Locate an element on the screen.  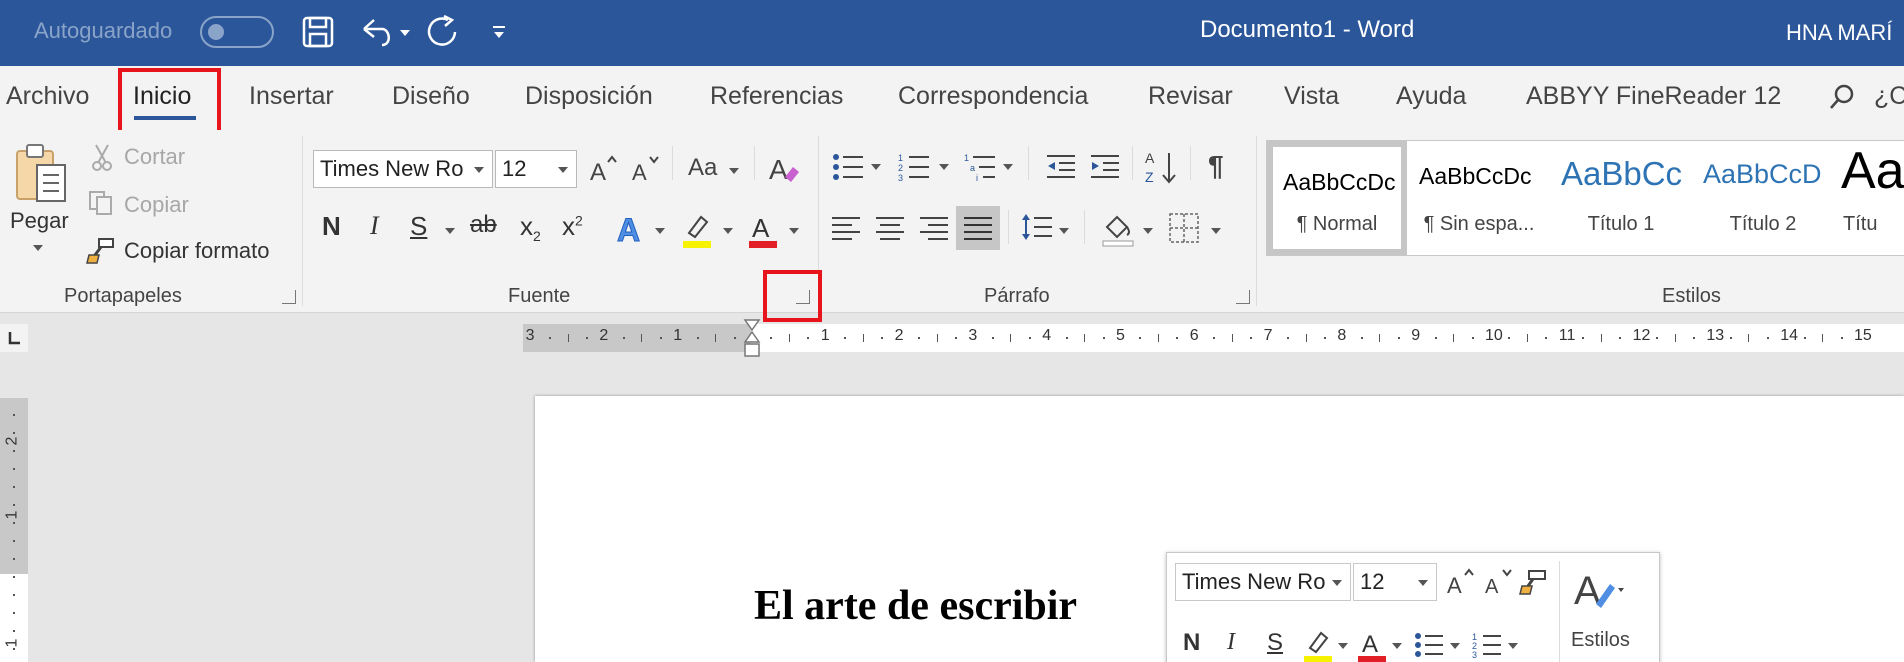
change-case-button: Aa is located at coordinates (702, 168).